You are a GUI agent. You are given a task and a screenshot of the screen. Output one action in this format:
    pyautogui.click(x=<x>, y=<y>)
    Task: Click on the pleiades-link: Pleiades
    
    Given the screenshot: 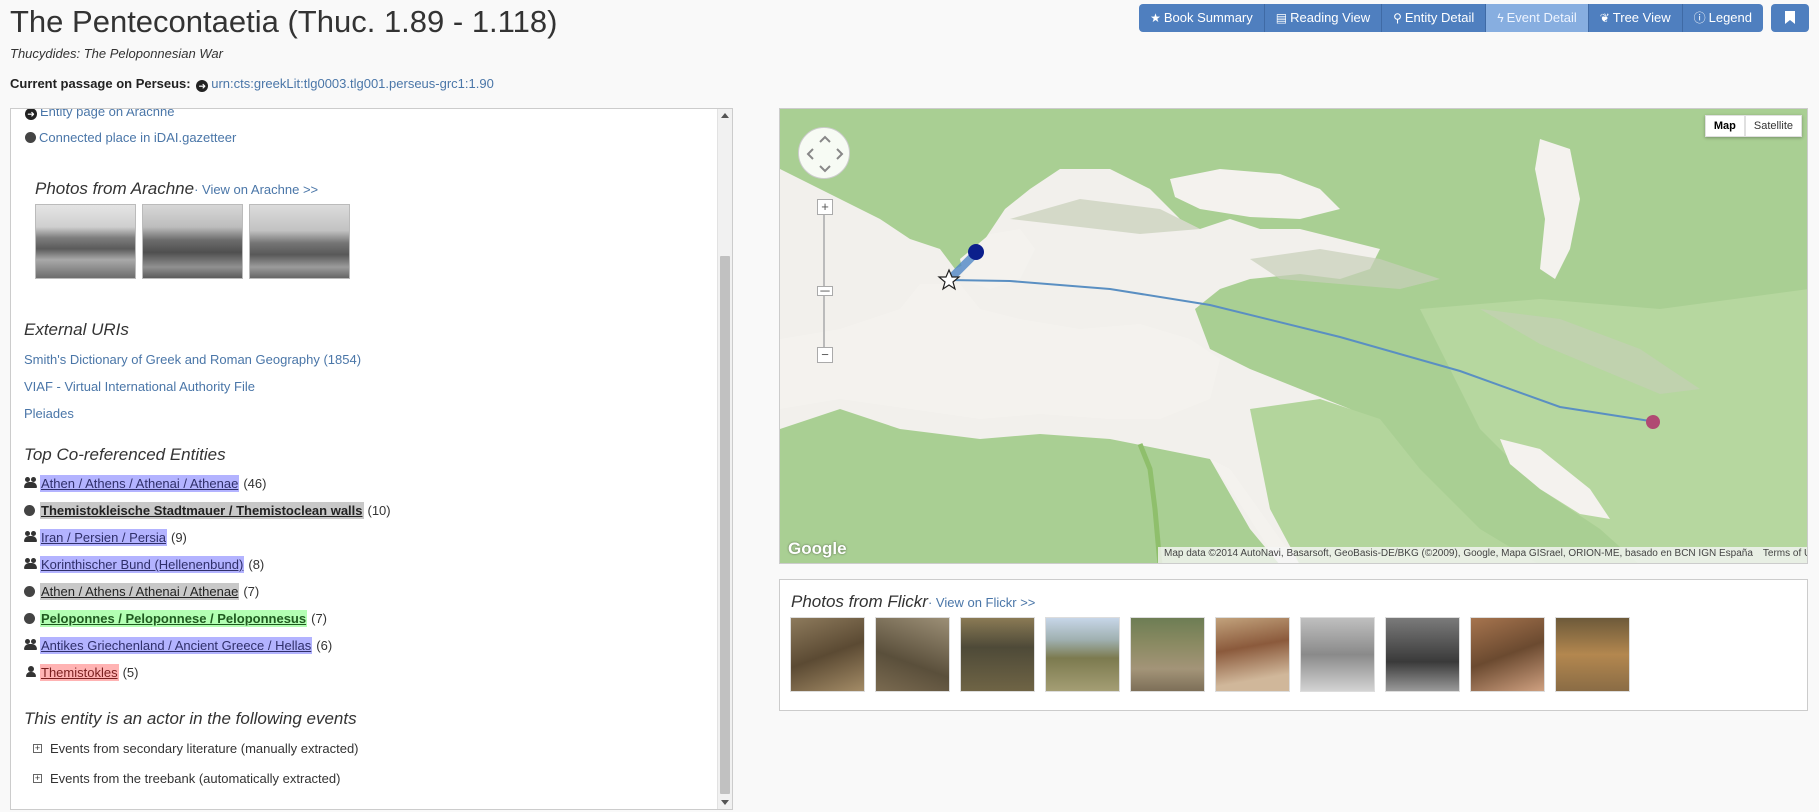 What is the action you would take?
    pyautogui.click(x=49, y=413)
    